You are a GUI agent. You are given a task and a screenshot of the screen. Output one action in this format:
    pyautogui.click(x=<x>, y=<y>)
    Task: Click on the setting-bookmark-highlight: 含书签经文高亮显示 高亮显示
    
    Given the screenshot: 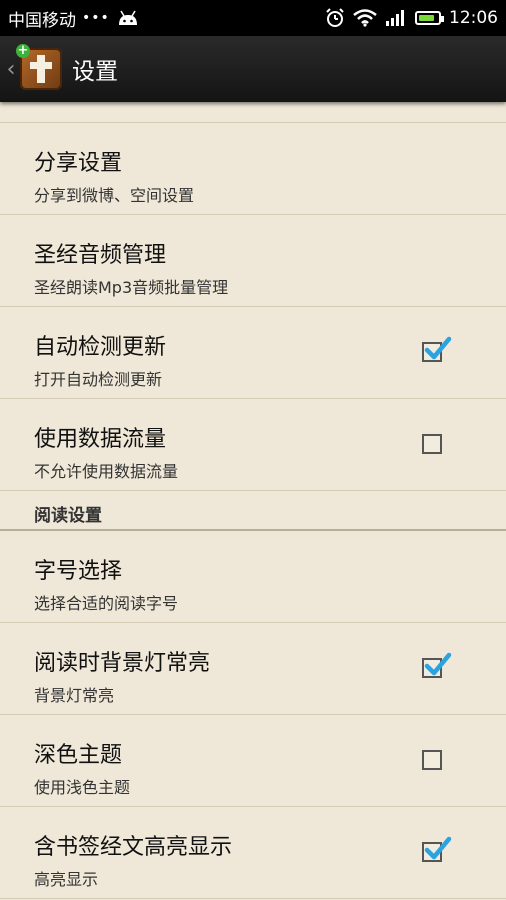 What is the action you would take?
    pyautogui.click(x=253, y=853)
    